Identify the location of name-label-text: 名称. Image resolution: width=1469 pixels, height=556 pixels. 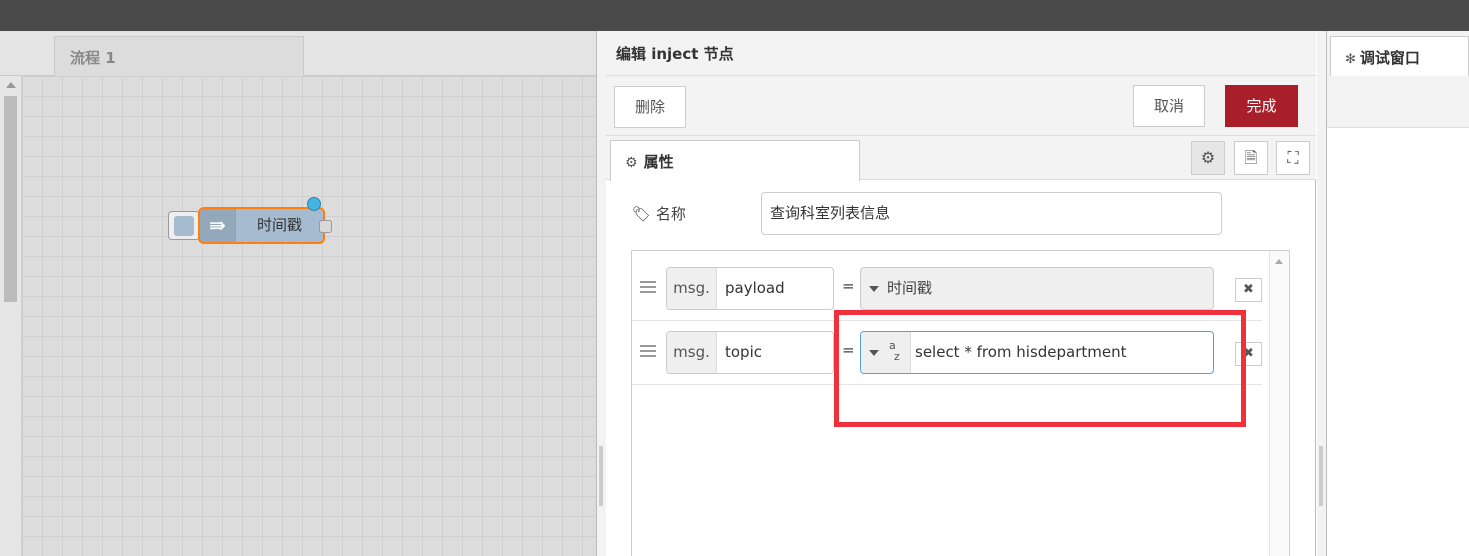
(670, 214).